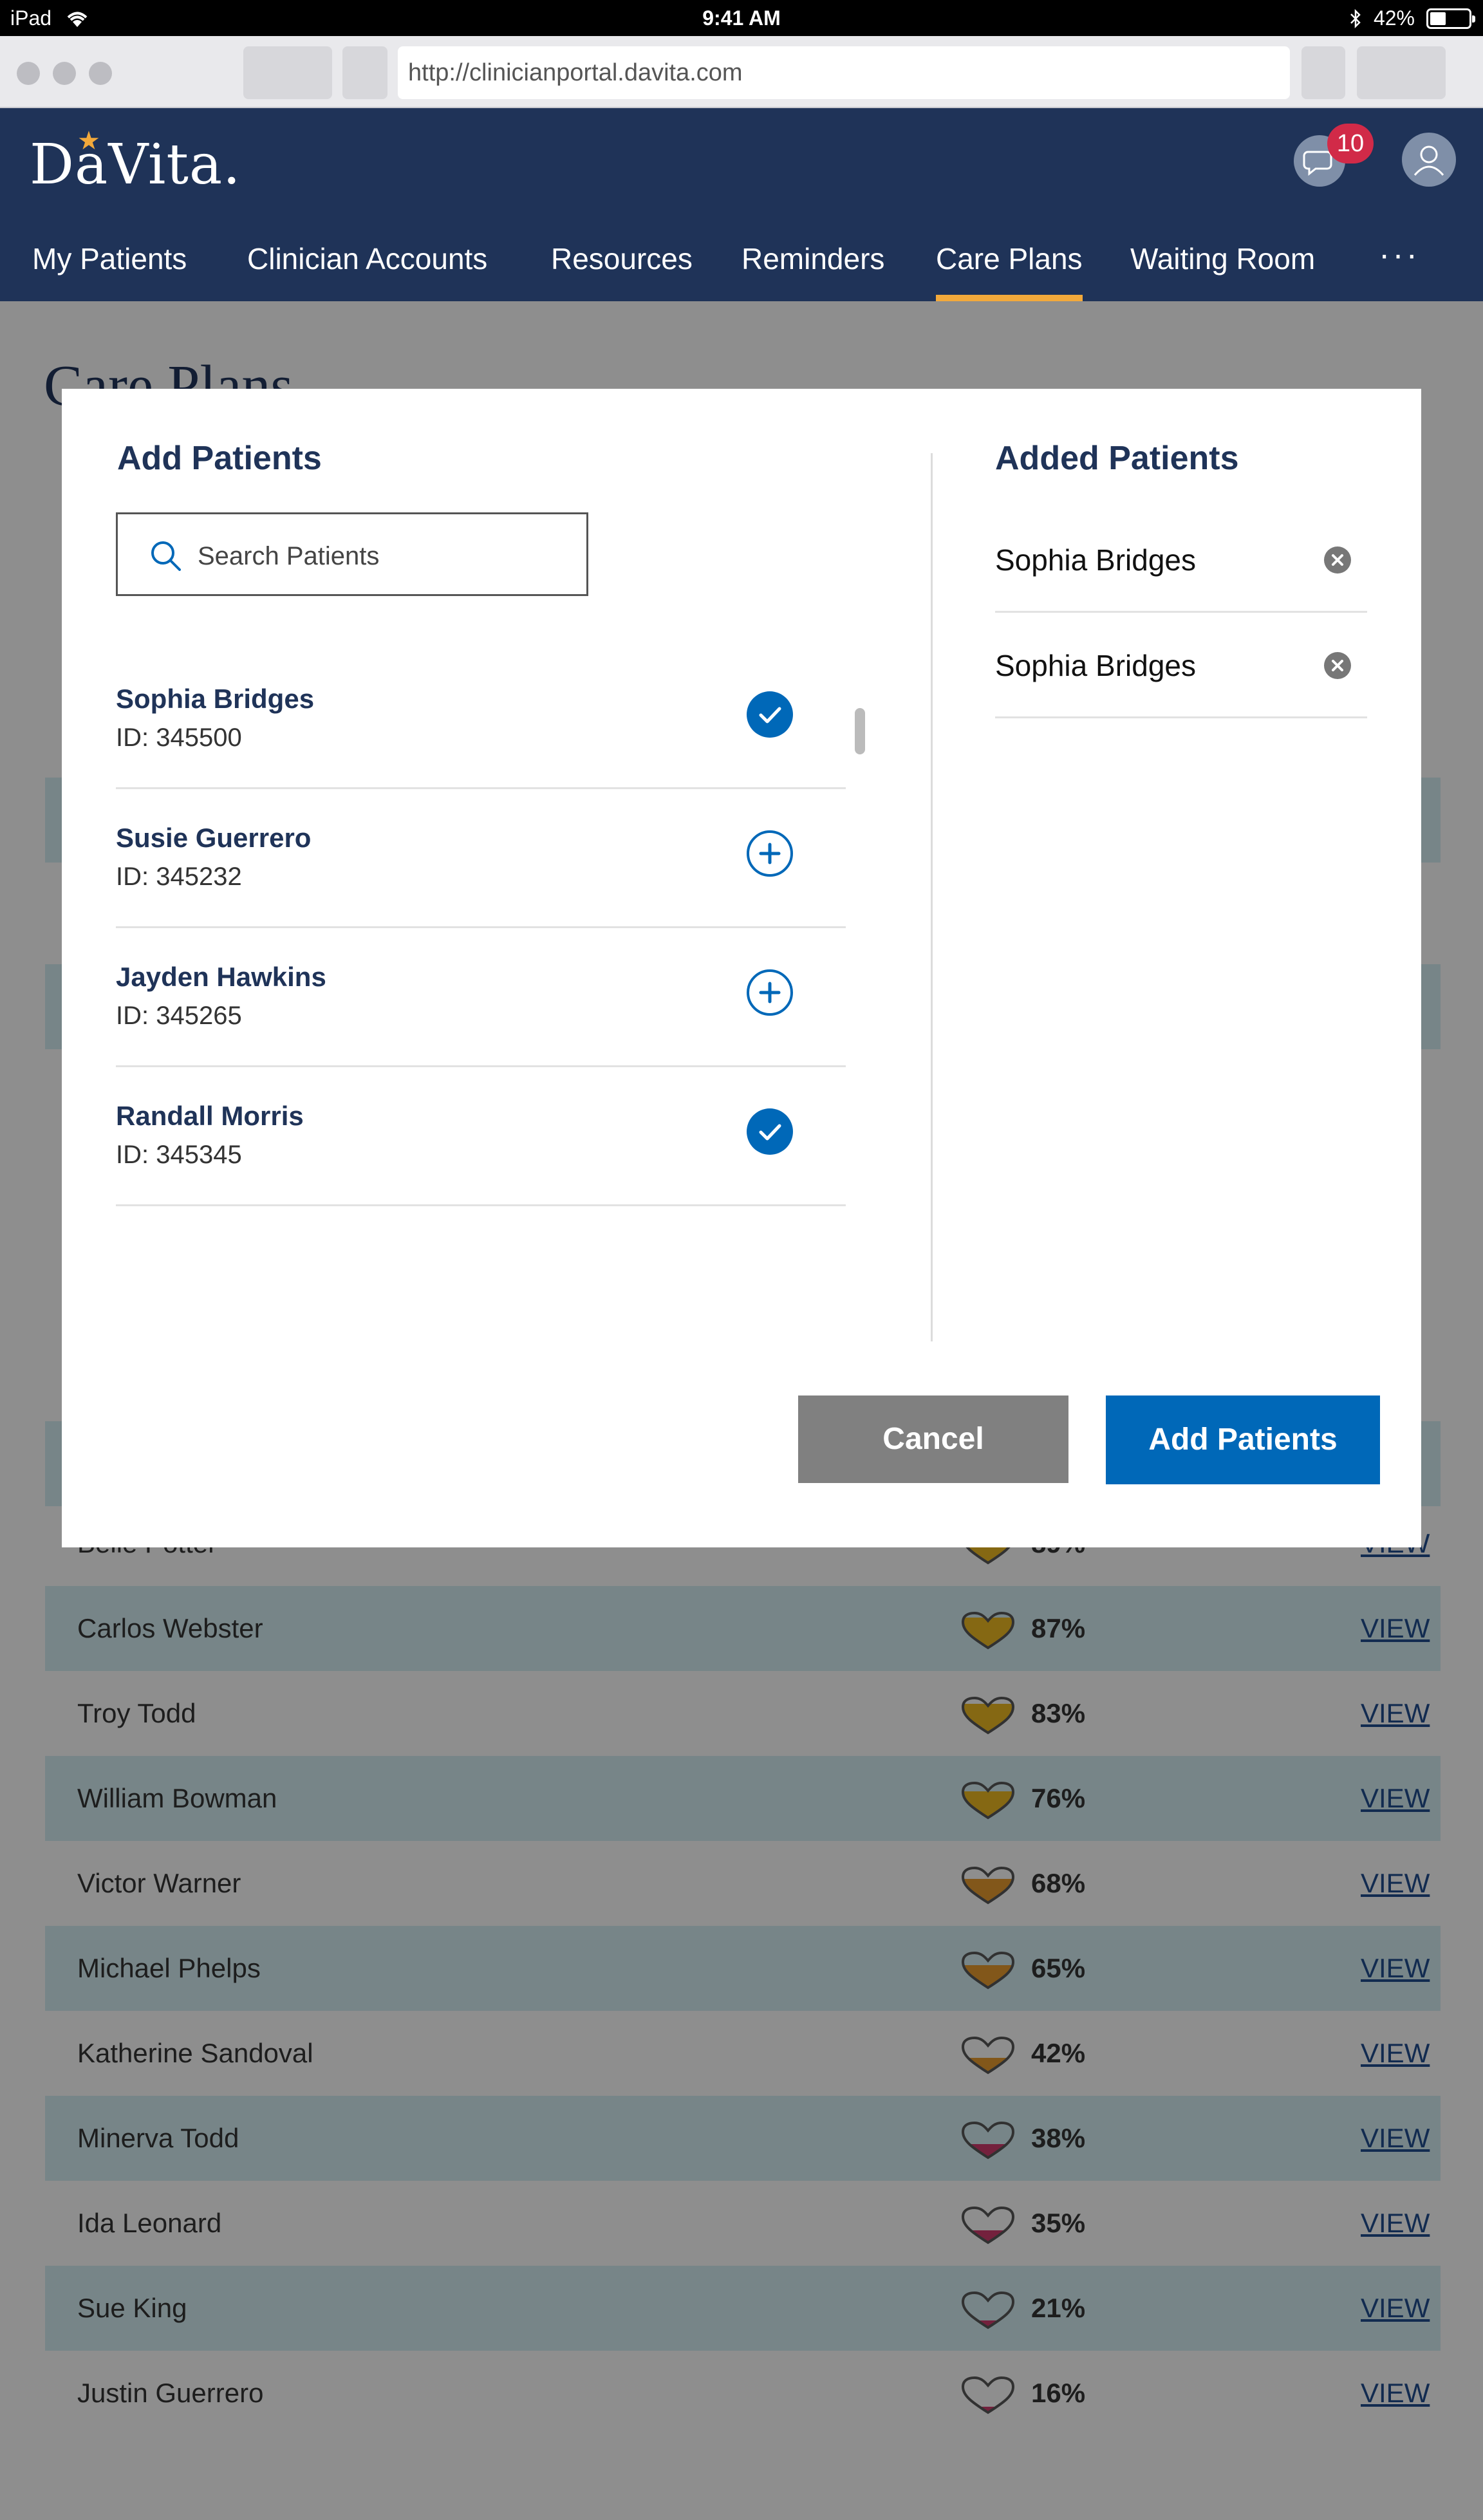 This screenshot has height=2520, width=1483. Describe the element at coordinates (1394, 18) in the screenshot. I see `battery-percent: 42%` at that location.